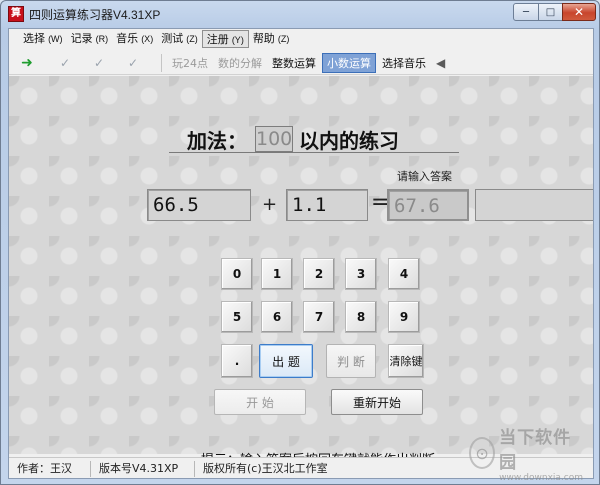 The width and height of the screenshot is (600, 485). Describe the element at coordinates (260, 402) in the screenshot. I see `start-button: 开 始` at that location.